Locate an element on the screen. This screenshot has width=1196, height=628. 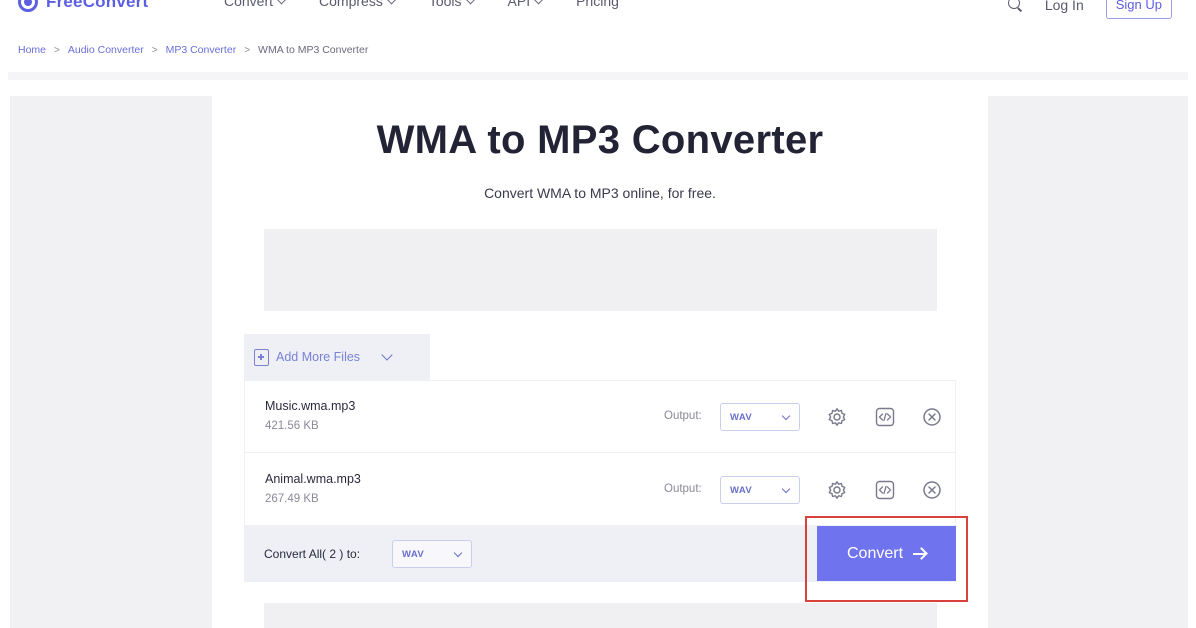
left-ad-panel is located at coordinates (111, 362).